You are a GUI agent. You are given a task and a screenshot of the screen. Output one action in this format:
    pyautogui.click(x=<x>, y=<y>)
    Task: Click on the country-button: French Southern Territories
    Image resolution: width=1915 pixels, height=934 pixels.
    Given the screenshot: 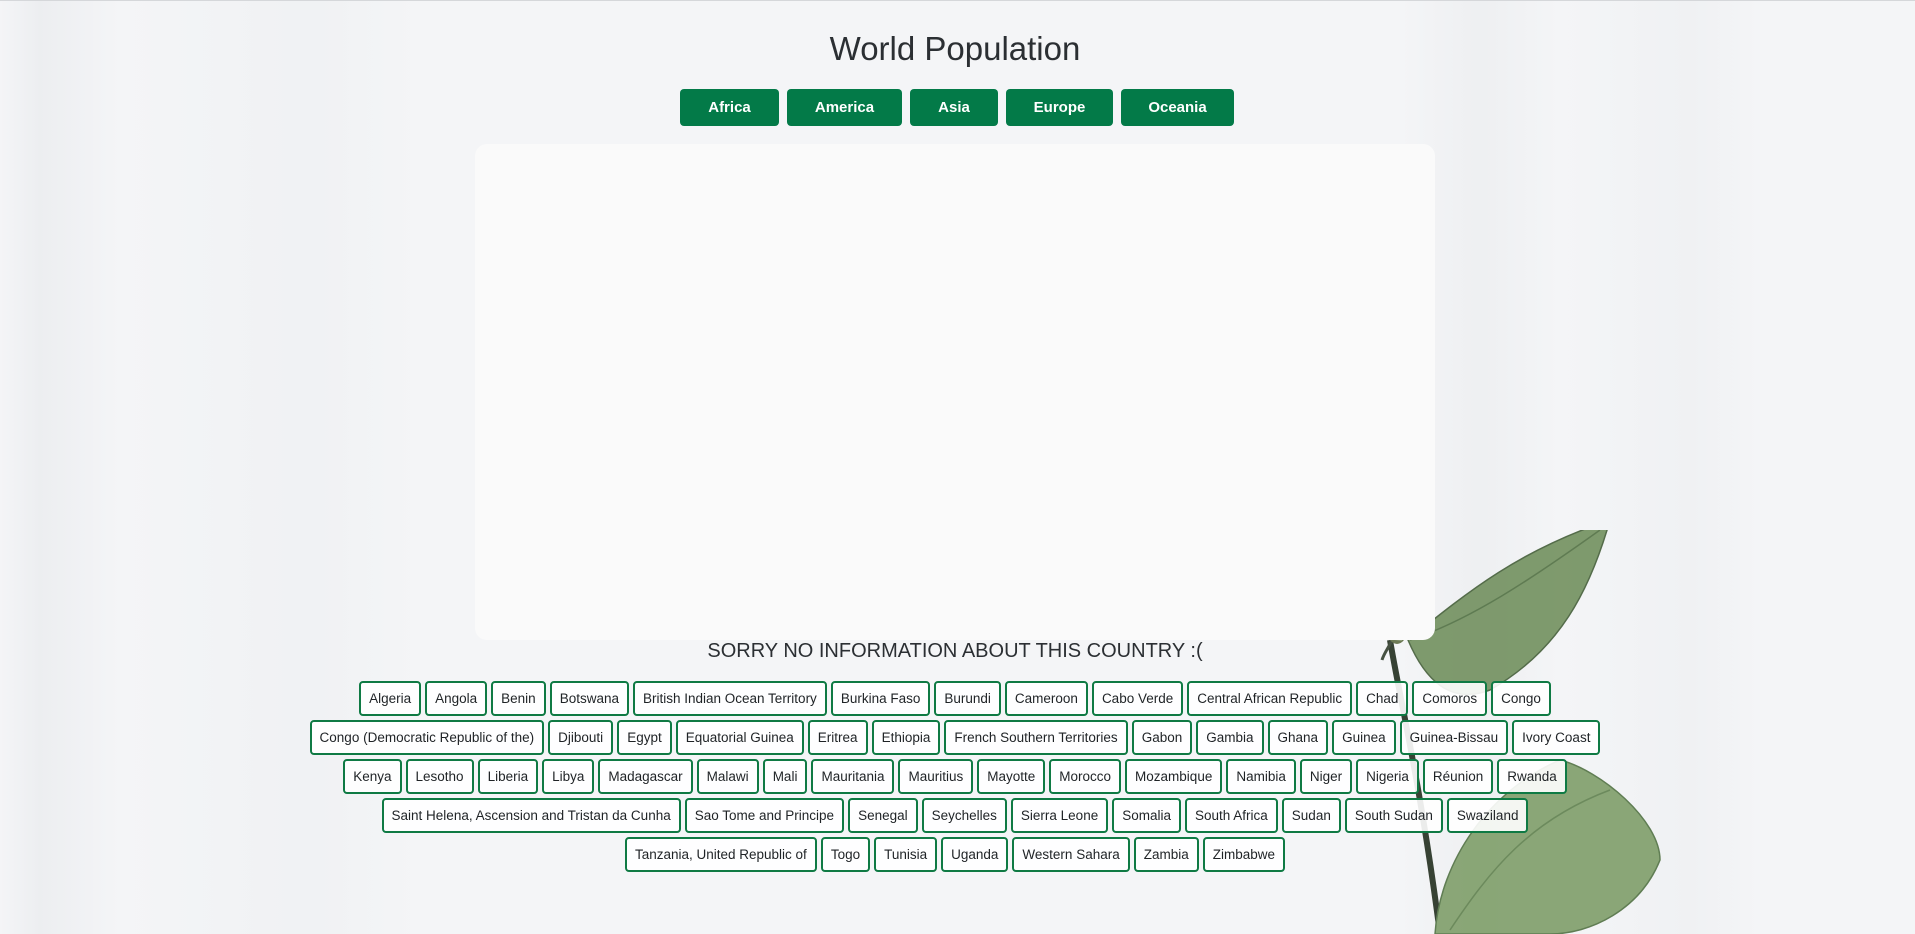 What is the action you would take?
    pyautogui.click(x=1036, y=737)
    